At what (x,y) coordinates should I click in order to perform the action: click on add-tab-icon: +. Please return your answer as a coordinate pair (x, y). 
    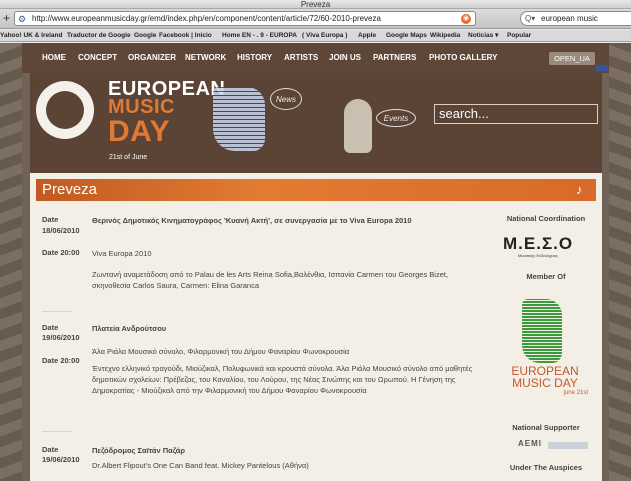
    Looking at the image, I should click on (6, 18).